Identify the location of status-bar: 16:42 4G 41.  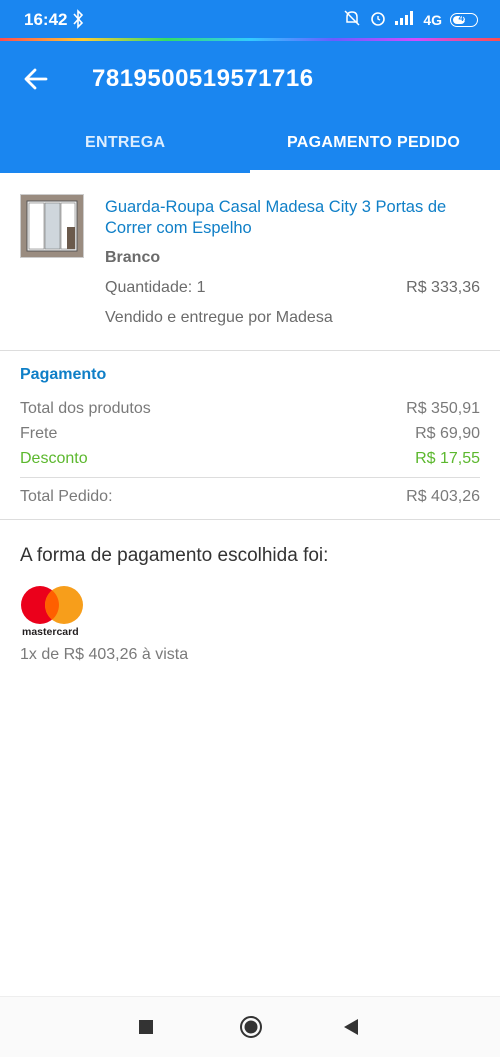
(250, 20).